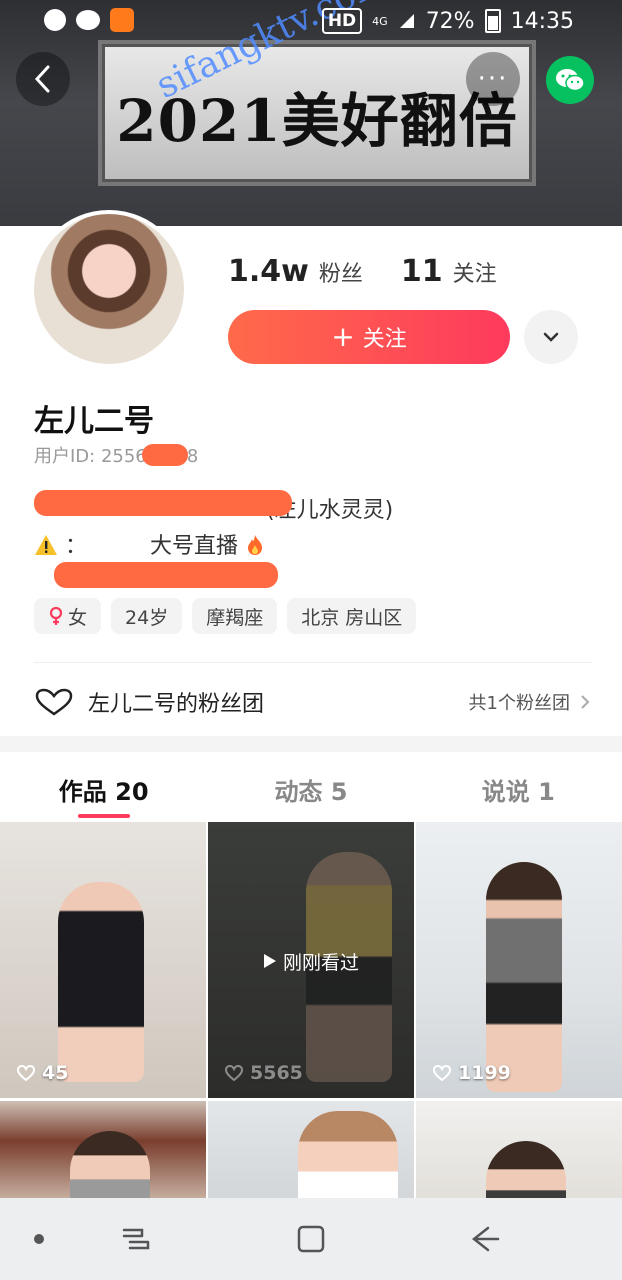 This screenshot has height=1280, width=622. Describe the element at coordinates (342, 21) in the screenshot. I see `hd-badge: HD` at that location.